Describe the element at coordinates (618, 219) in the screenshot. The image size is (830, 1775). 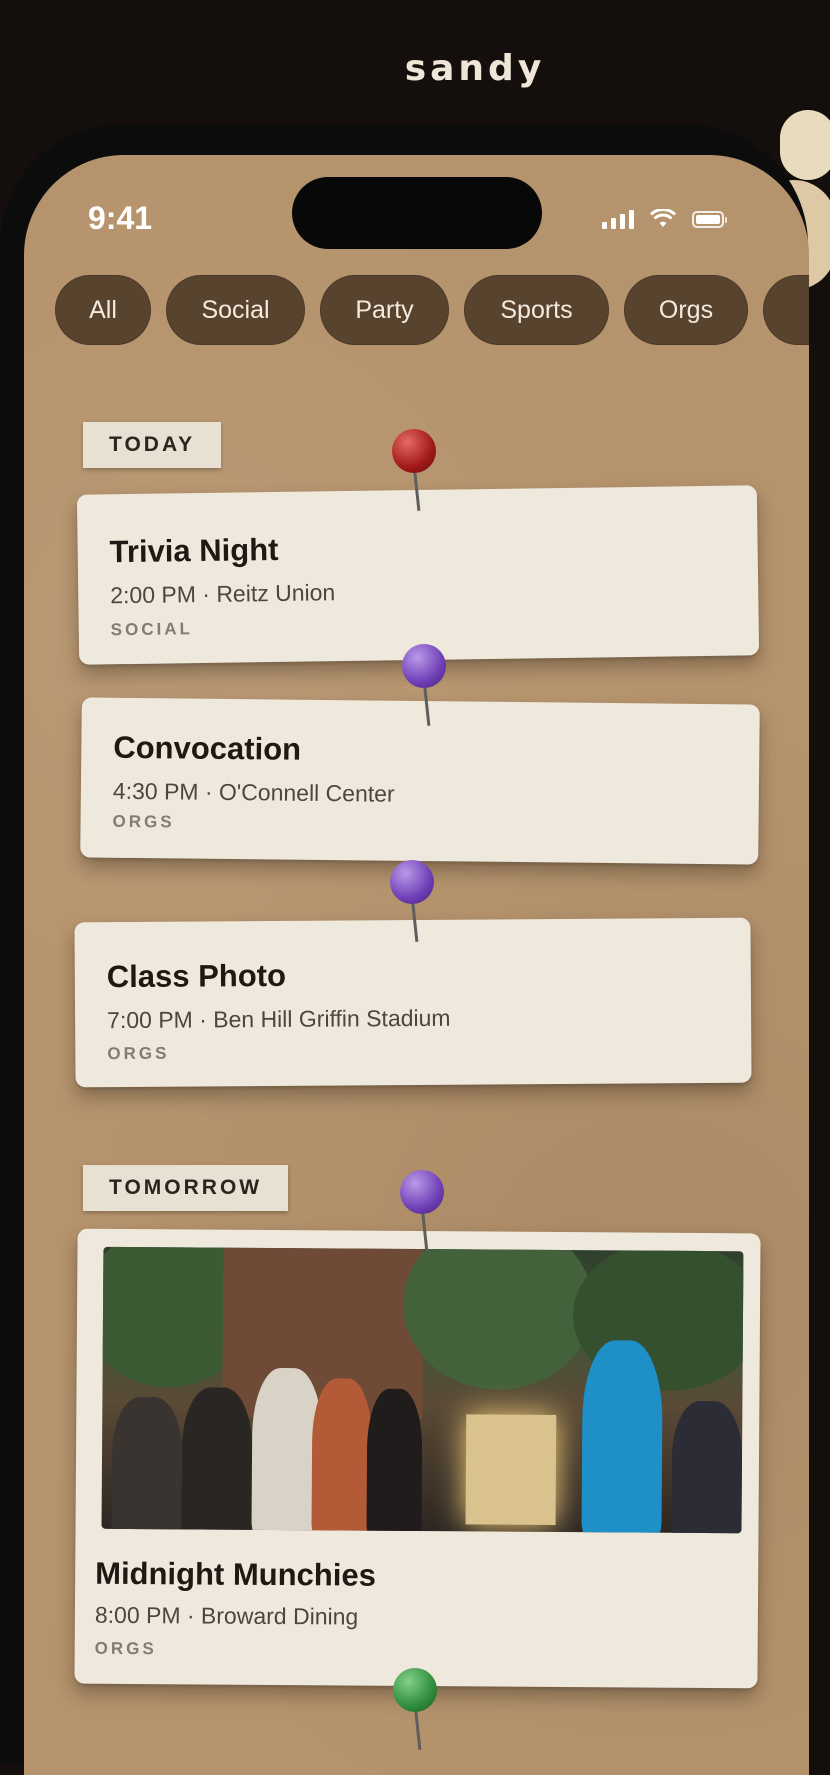
I see `cellular-signal-icon` at that location.